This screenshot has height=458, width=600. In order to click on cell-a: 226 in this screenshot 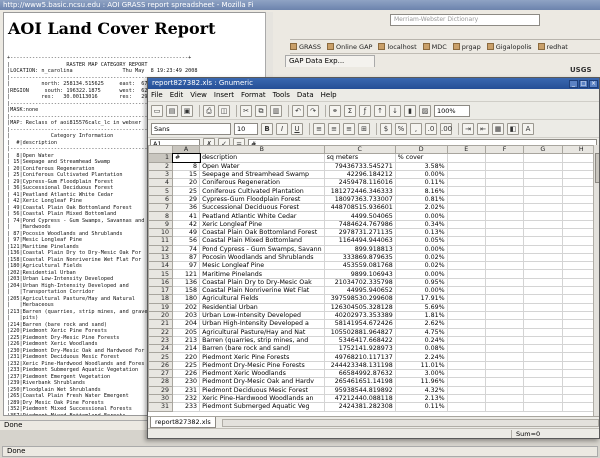, I will do `click(186, 373)`.